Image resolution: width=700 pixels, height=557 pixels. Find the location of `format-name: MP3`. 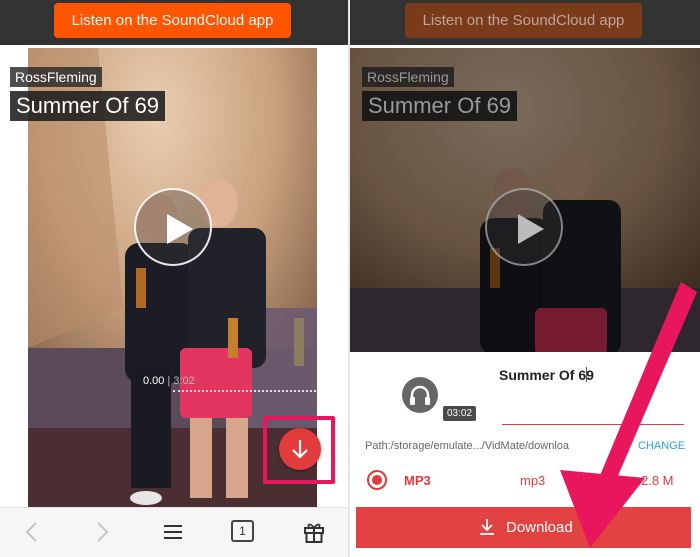

format-name: MP3 is located at coordinates (417, 480).